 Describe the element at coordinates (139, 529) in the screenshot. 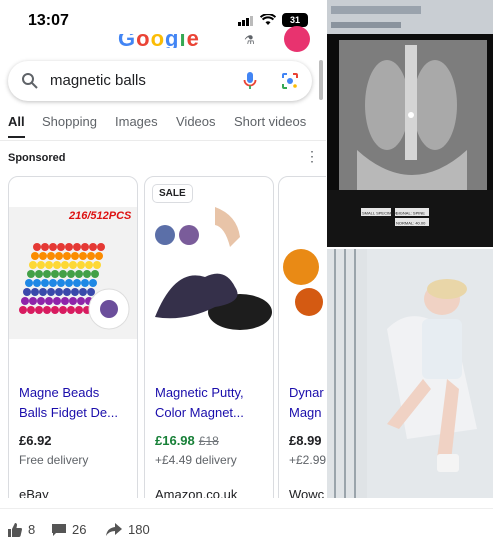

I see `shares-count: 180` at that location.